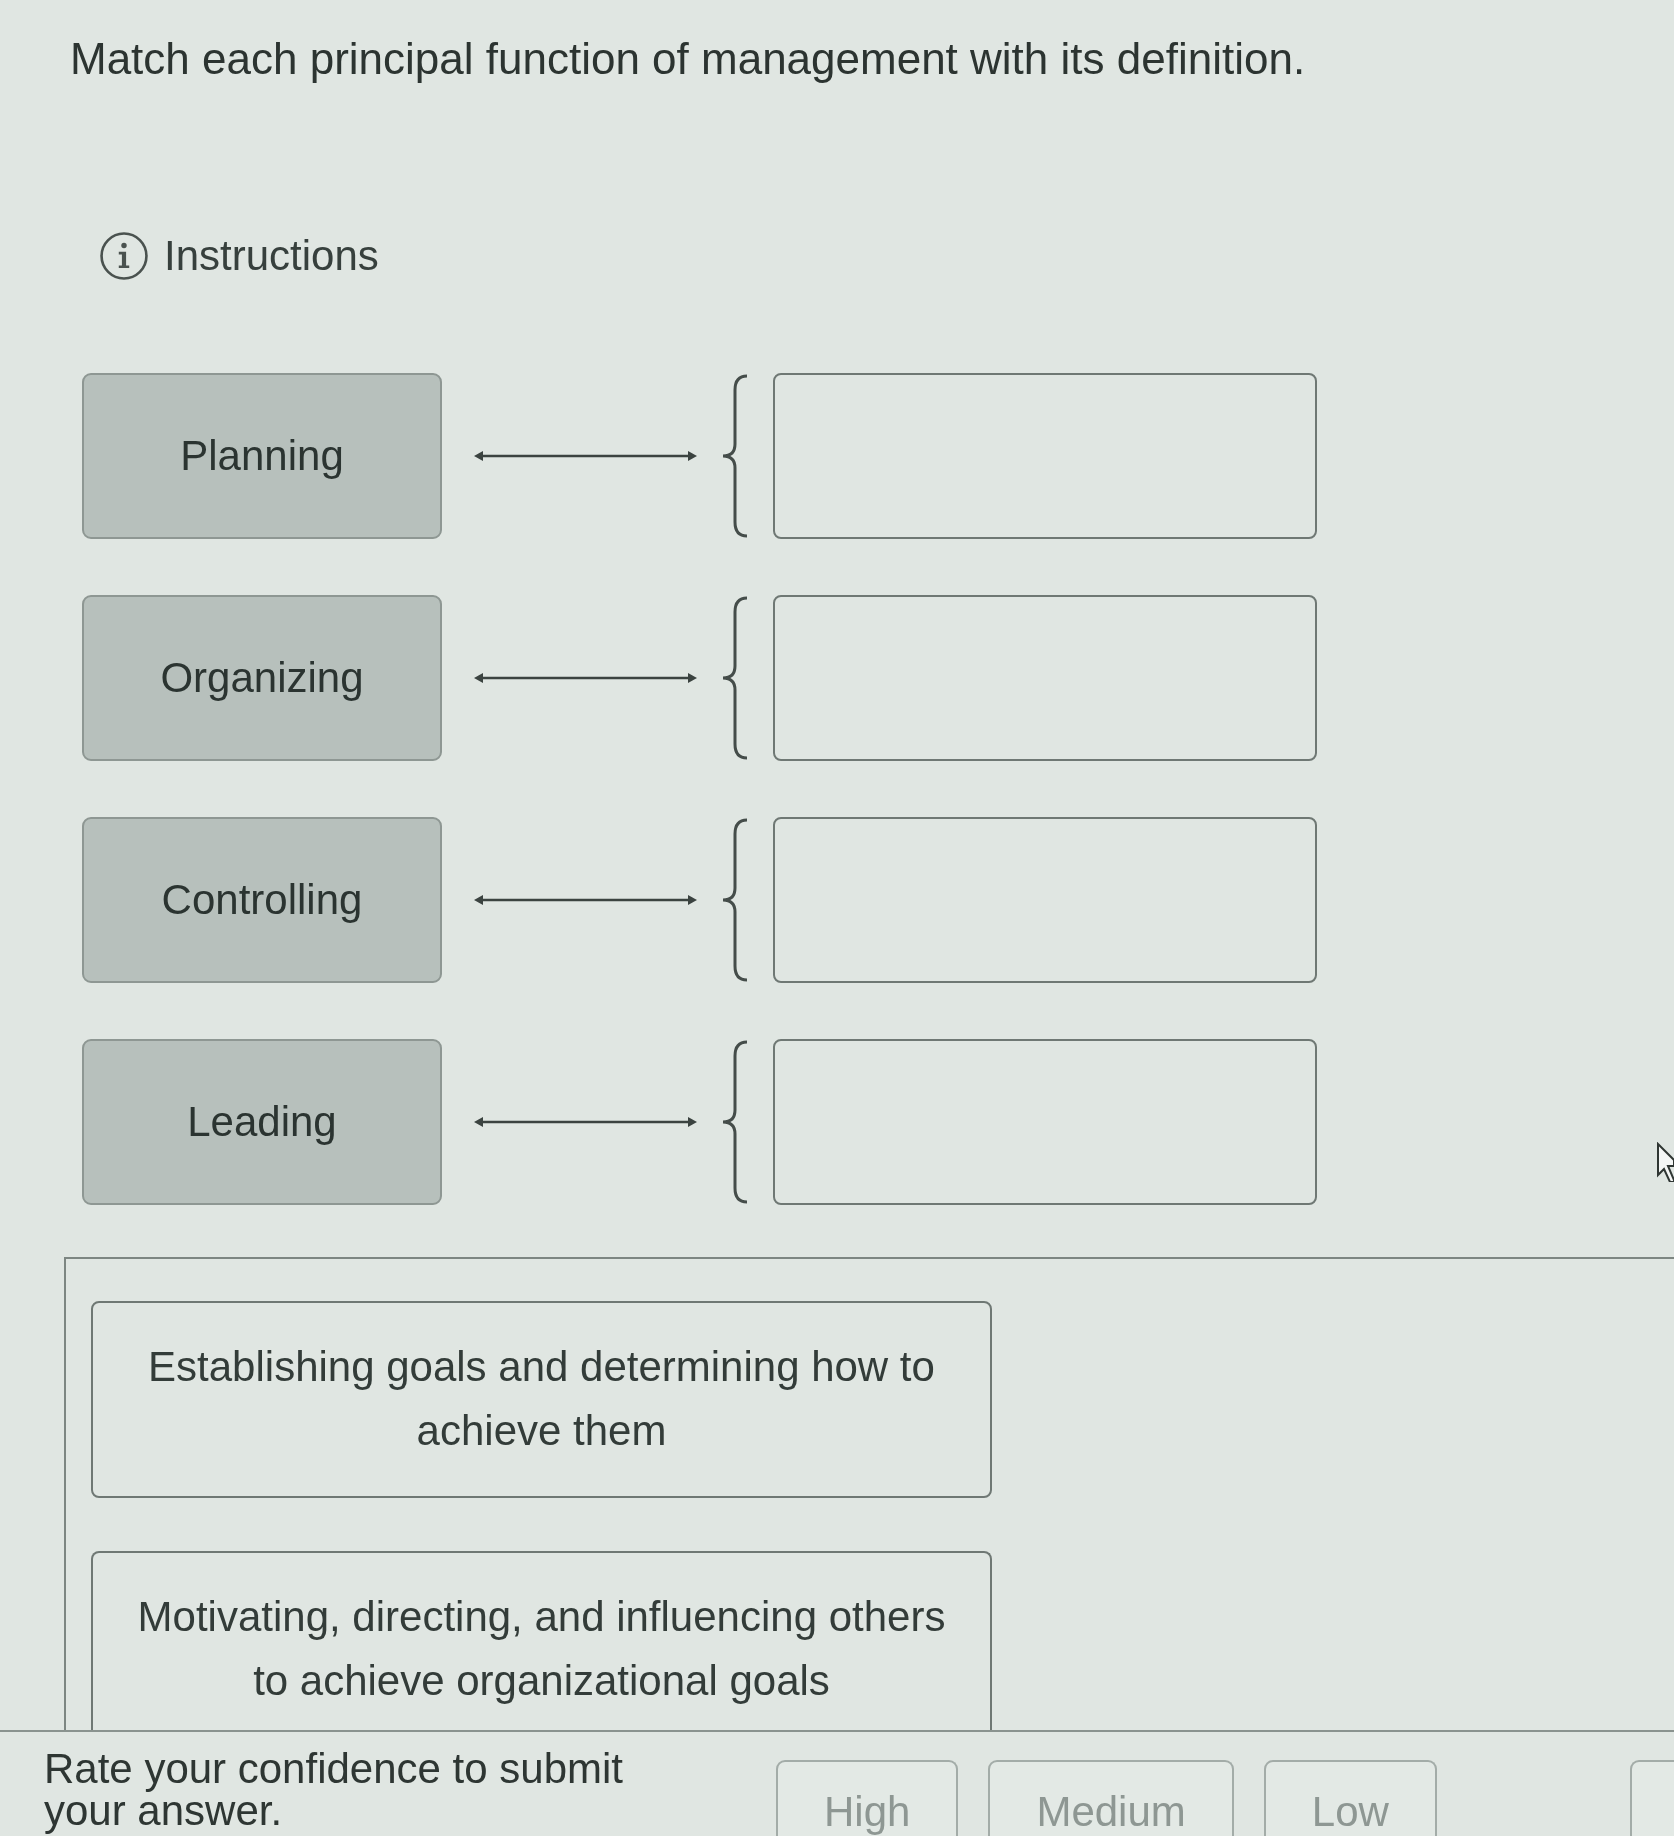 Image resolution: width=1674 pixels, height=1836 pixels. What do you see at coordinates (262, 1122) in the screenshot?
I see `term-card: Leading` at bounding box center [262, 1122].